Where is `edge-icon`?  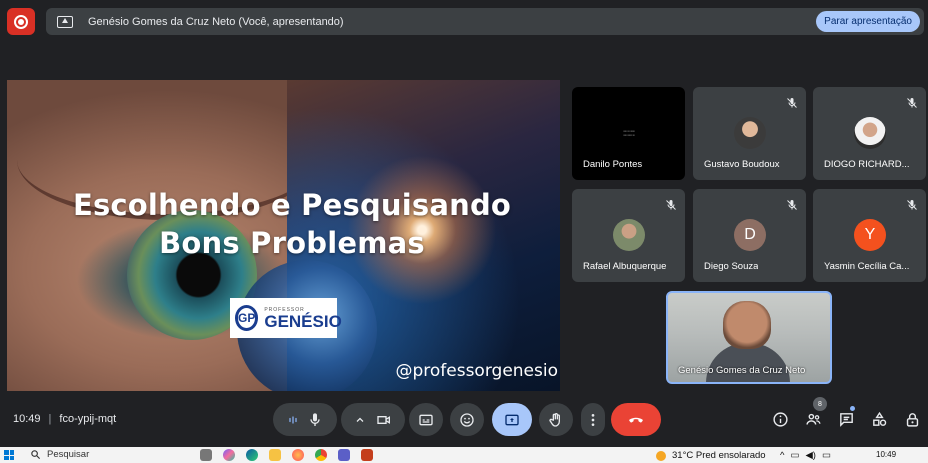
edge-icon is located at coordinates (252, 455).